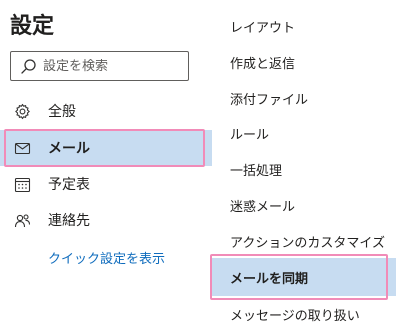 The width and height of the screenshot is (396, 336). What do you see at coordinates (28, 66) in the screenshot?
I see `search-icon` at bounding box center [28, 66].